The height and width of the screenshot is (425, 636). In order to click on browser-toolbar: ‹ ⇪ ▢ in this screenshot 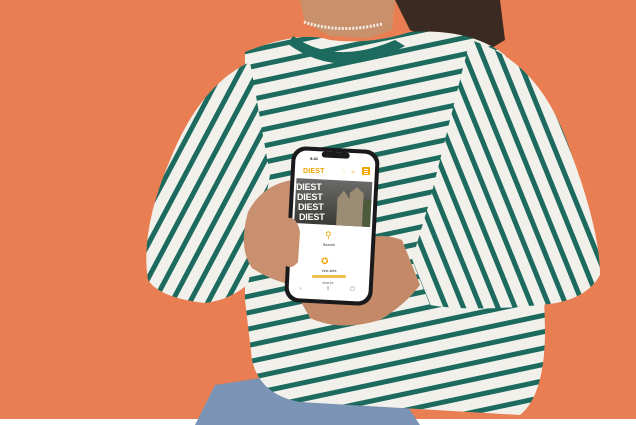, I will do `click(329, 290)`.